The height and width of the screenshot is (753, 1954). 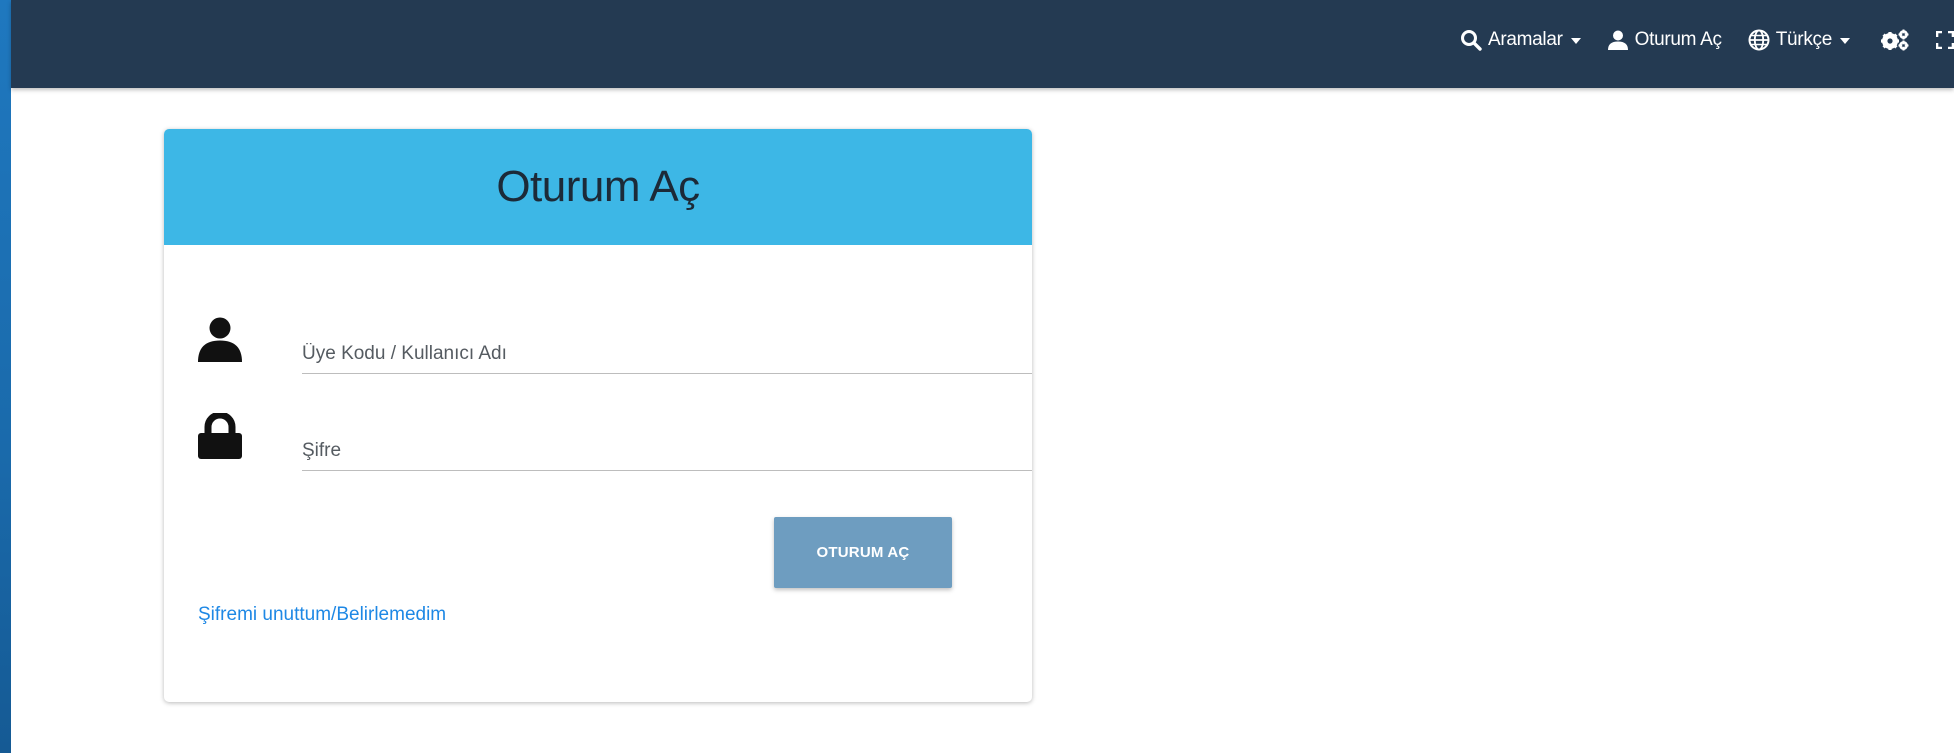 I want to click on fullscreen-button, so click(x=1945, y=40).